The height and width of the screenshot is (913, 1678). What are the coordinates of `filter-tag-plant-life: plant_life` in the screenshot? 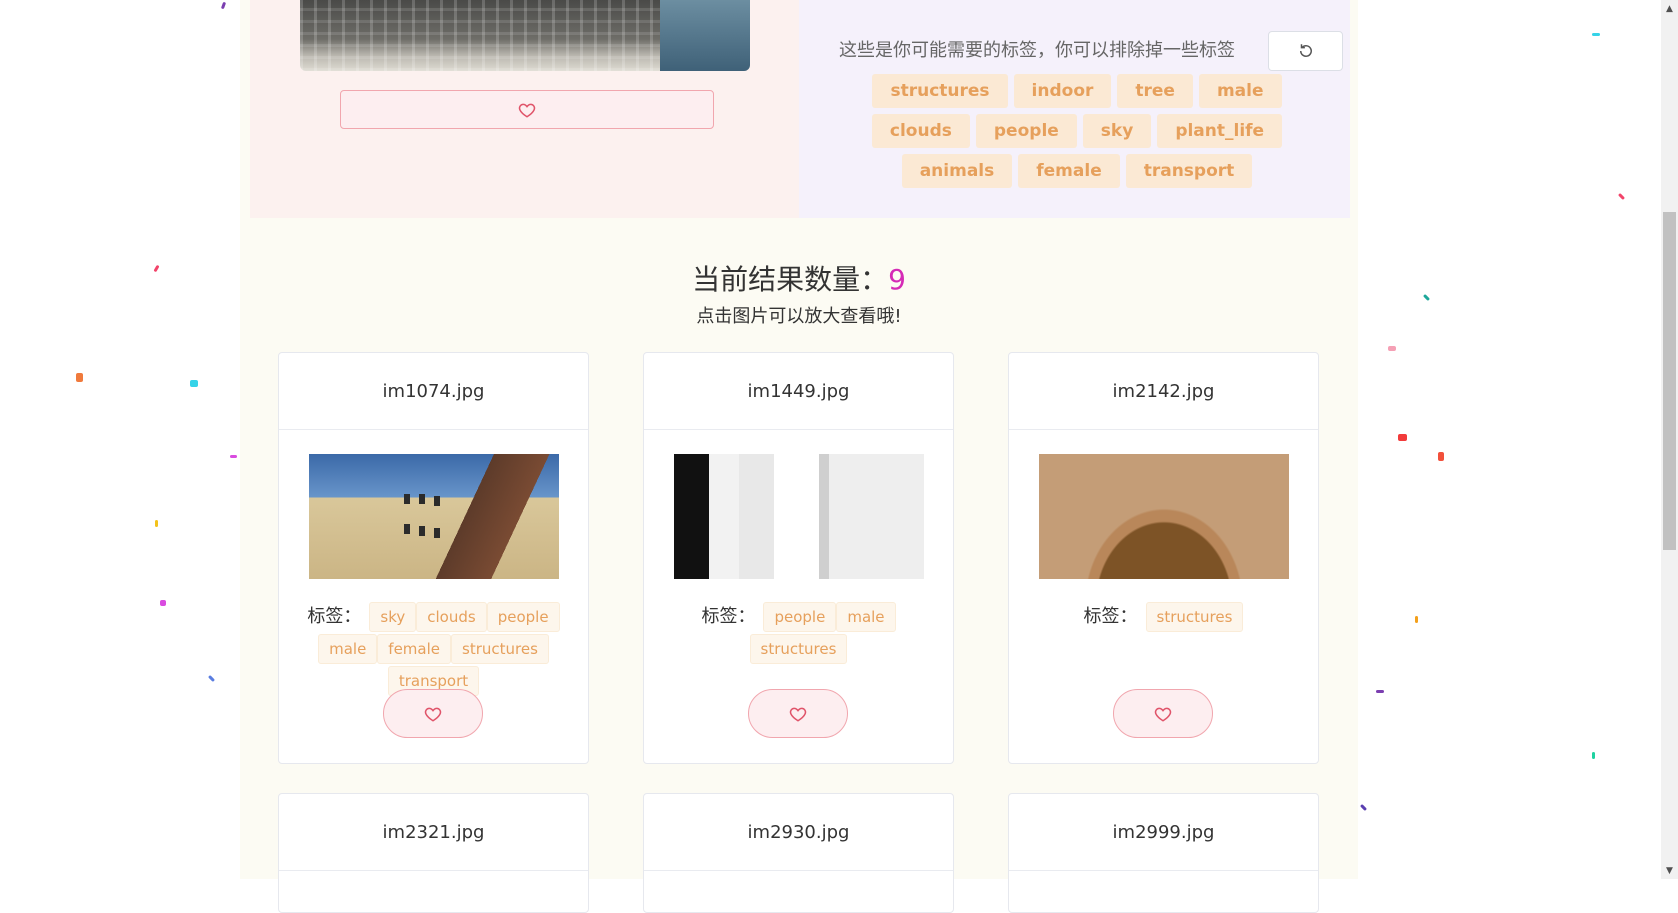 It's located at (1220, 131).